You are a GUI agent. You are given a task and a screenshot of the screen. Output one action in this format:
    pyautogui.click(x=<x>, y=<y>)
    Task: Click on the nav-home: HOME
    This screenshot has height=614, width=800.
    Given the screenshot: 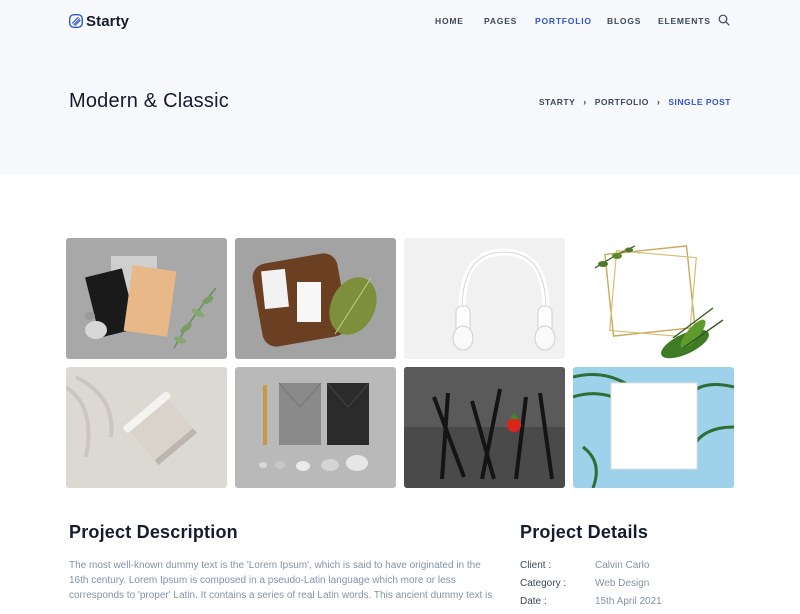 What is the action you would take?
    pyautogui.click(x=449, y=21)
    